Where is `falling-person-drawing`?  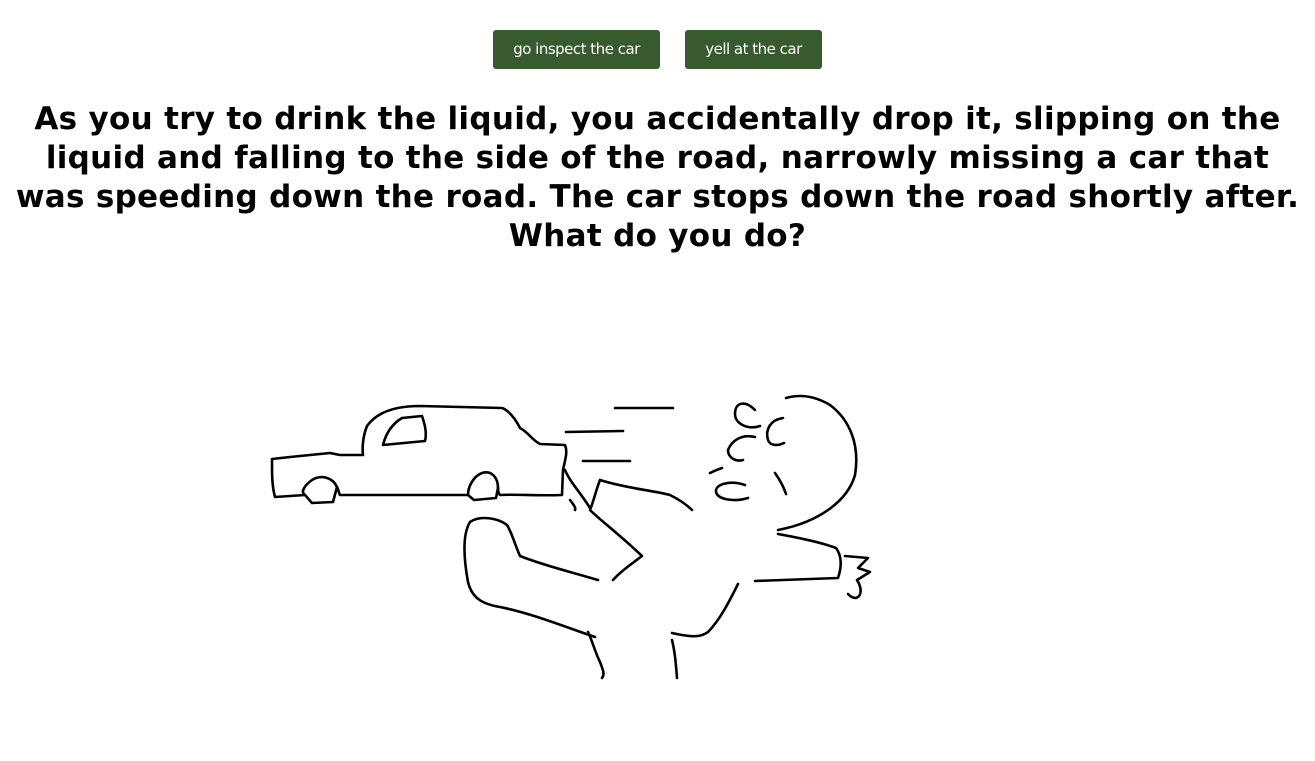
falling-person-drawing is located at coordinates (667, 537).